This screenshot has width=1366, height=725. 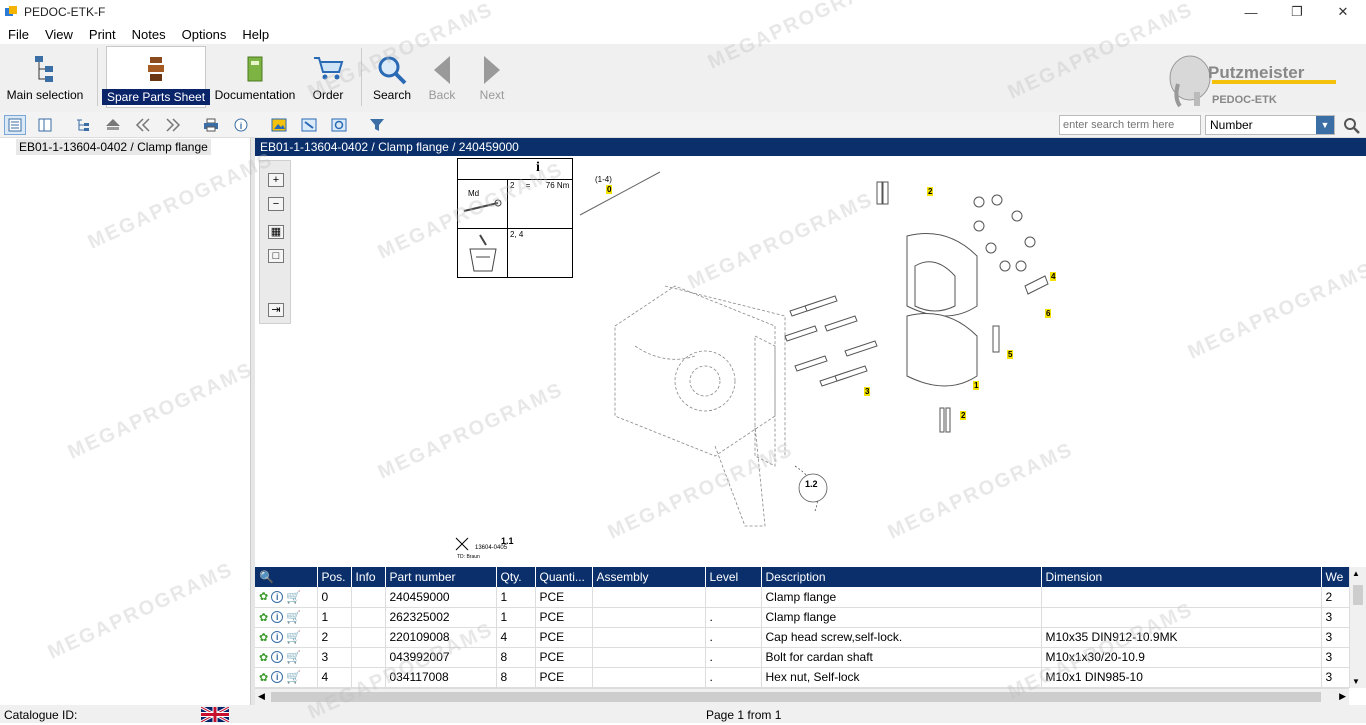 I want to click on image-export-icon, so click(x=279, y=125).